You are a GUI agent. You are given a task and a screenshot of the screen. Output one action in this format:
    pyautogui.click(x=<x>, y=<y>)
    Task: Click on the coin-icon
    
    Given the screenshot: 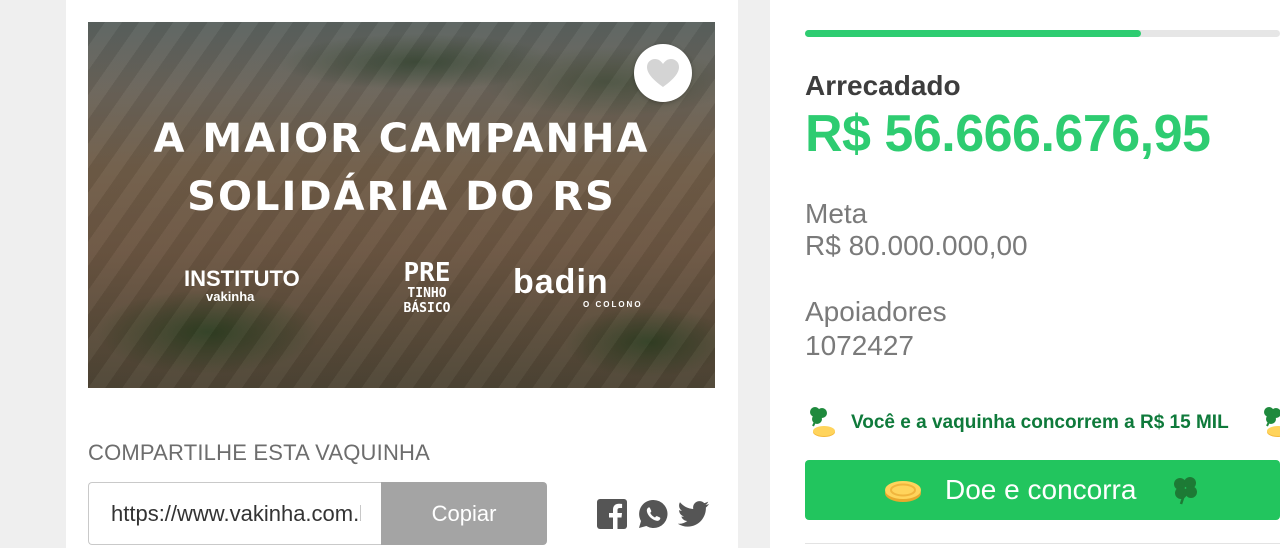 What is the action you would take?
    pyautogui.click(x=903, y=491)
    